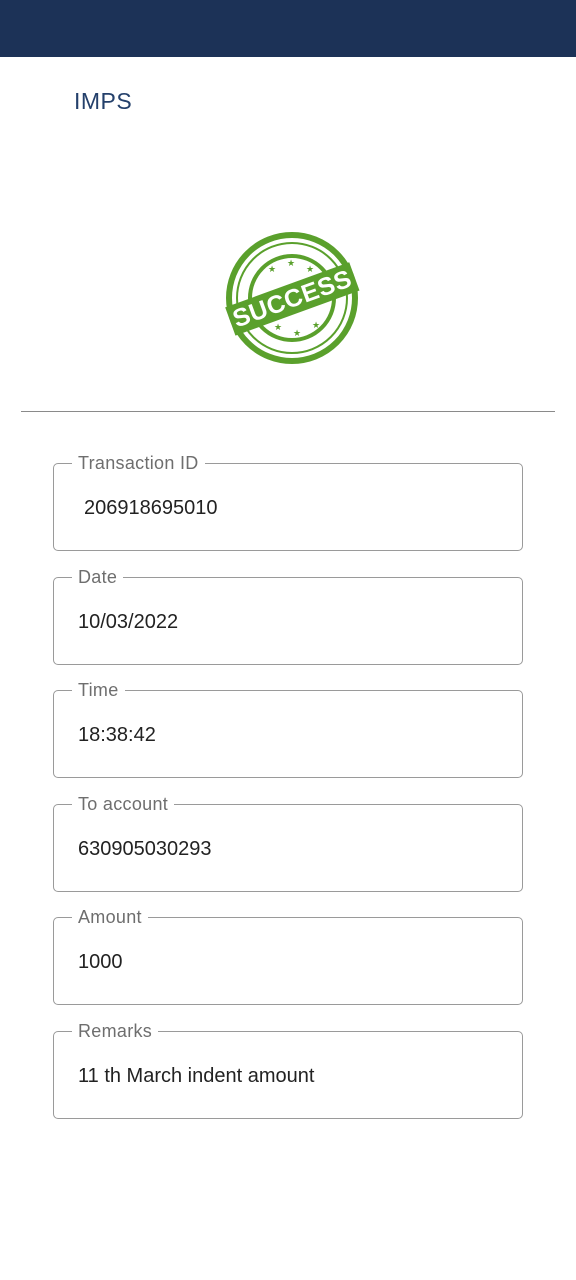 The image size is (576, 1280). I want to click on date-field: Date 10/03/2022, so click(288, 615).